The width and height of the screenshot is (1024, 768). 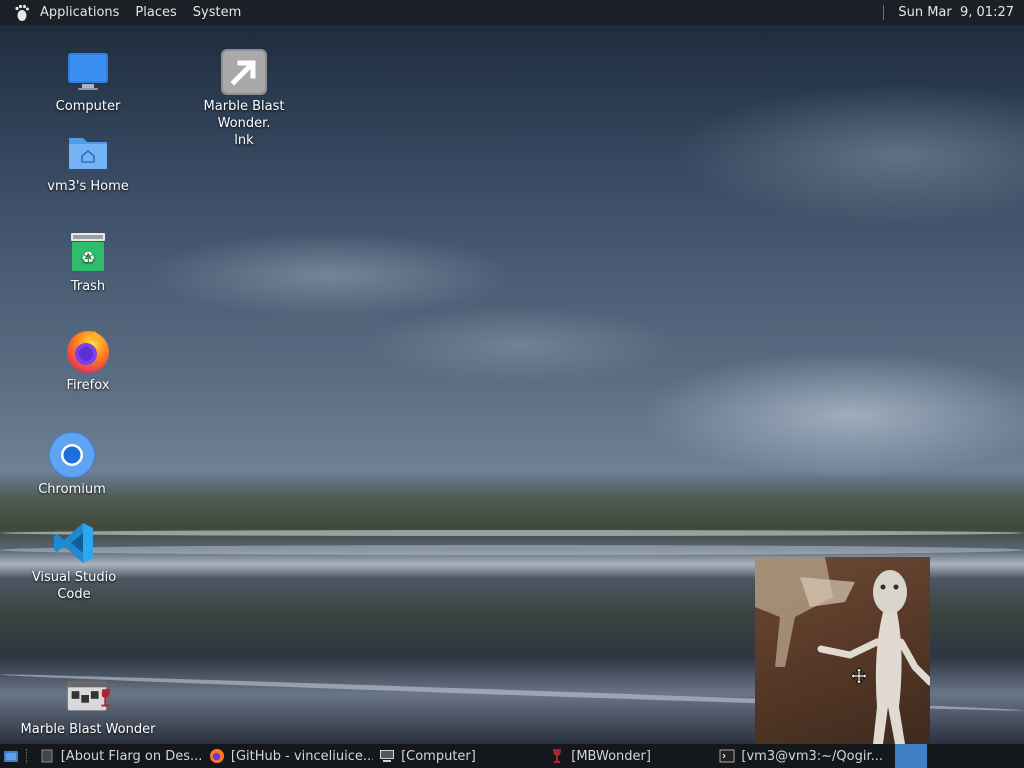 What do you see at coordinates (72, 489) in the screenshot?
I see `desktop-icon-label: Chromium` at bounding box center [72, 489].